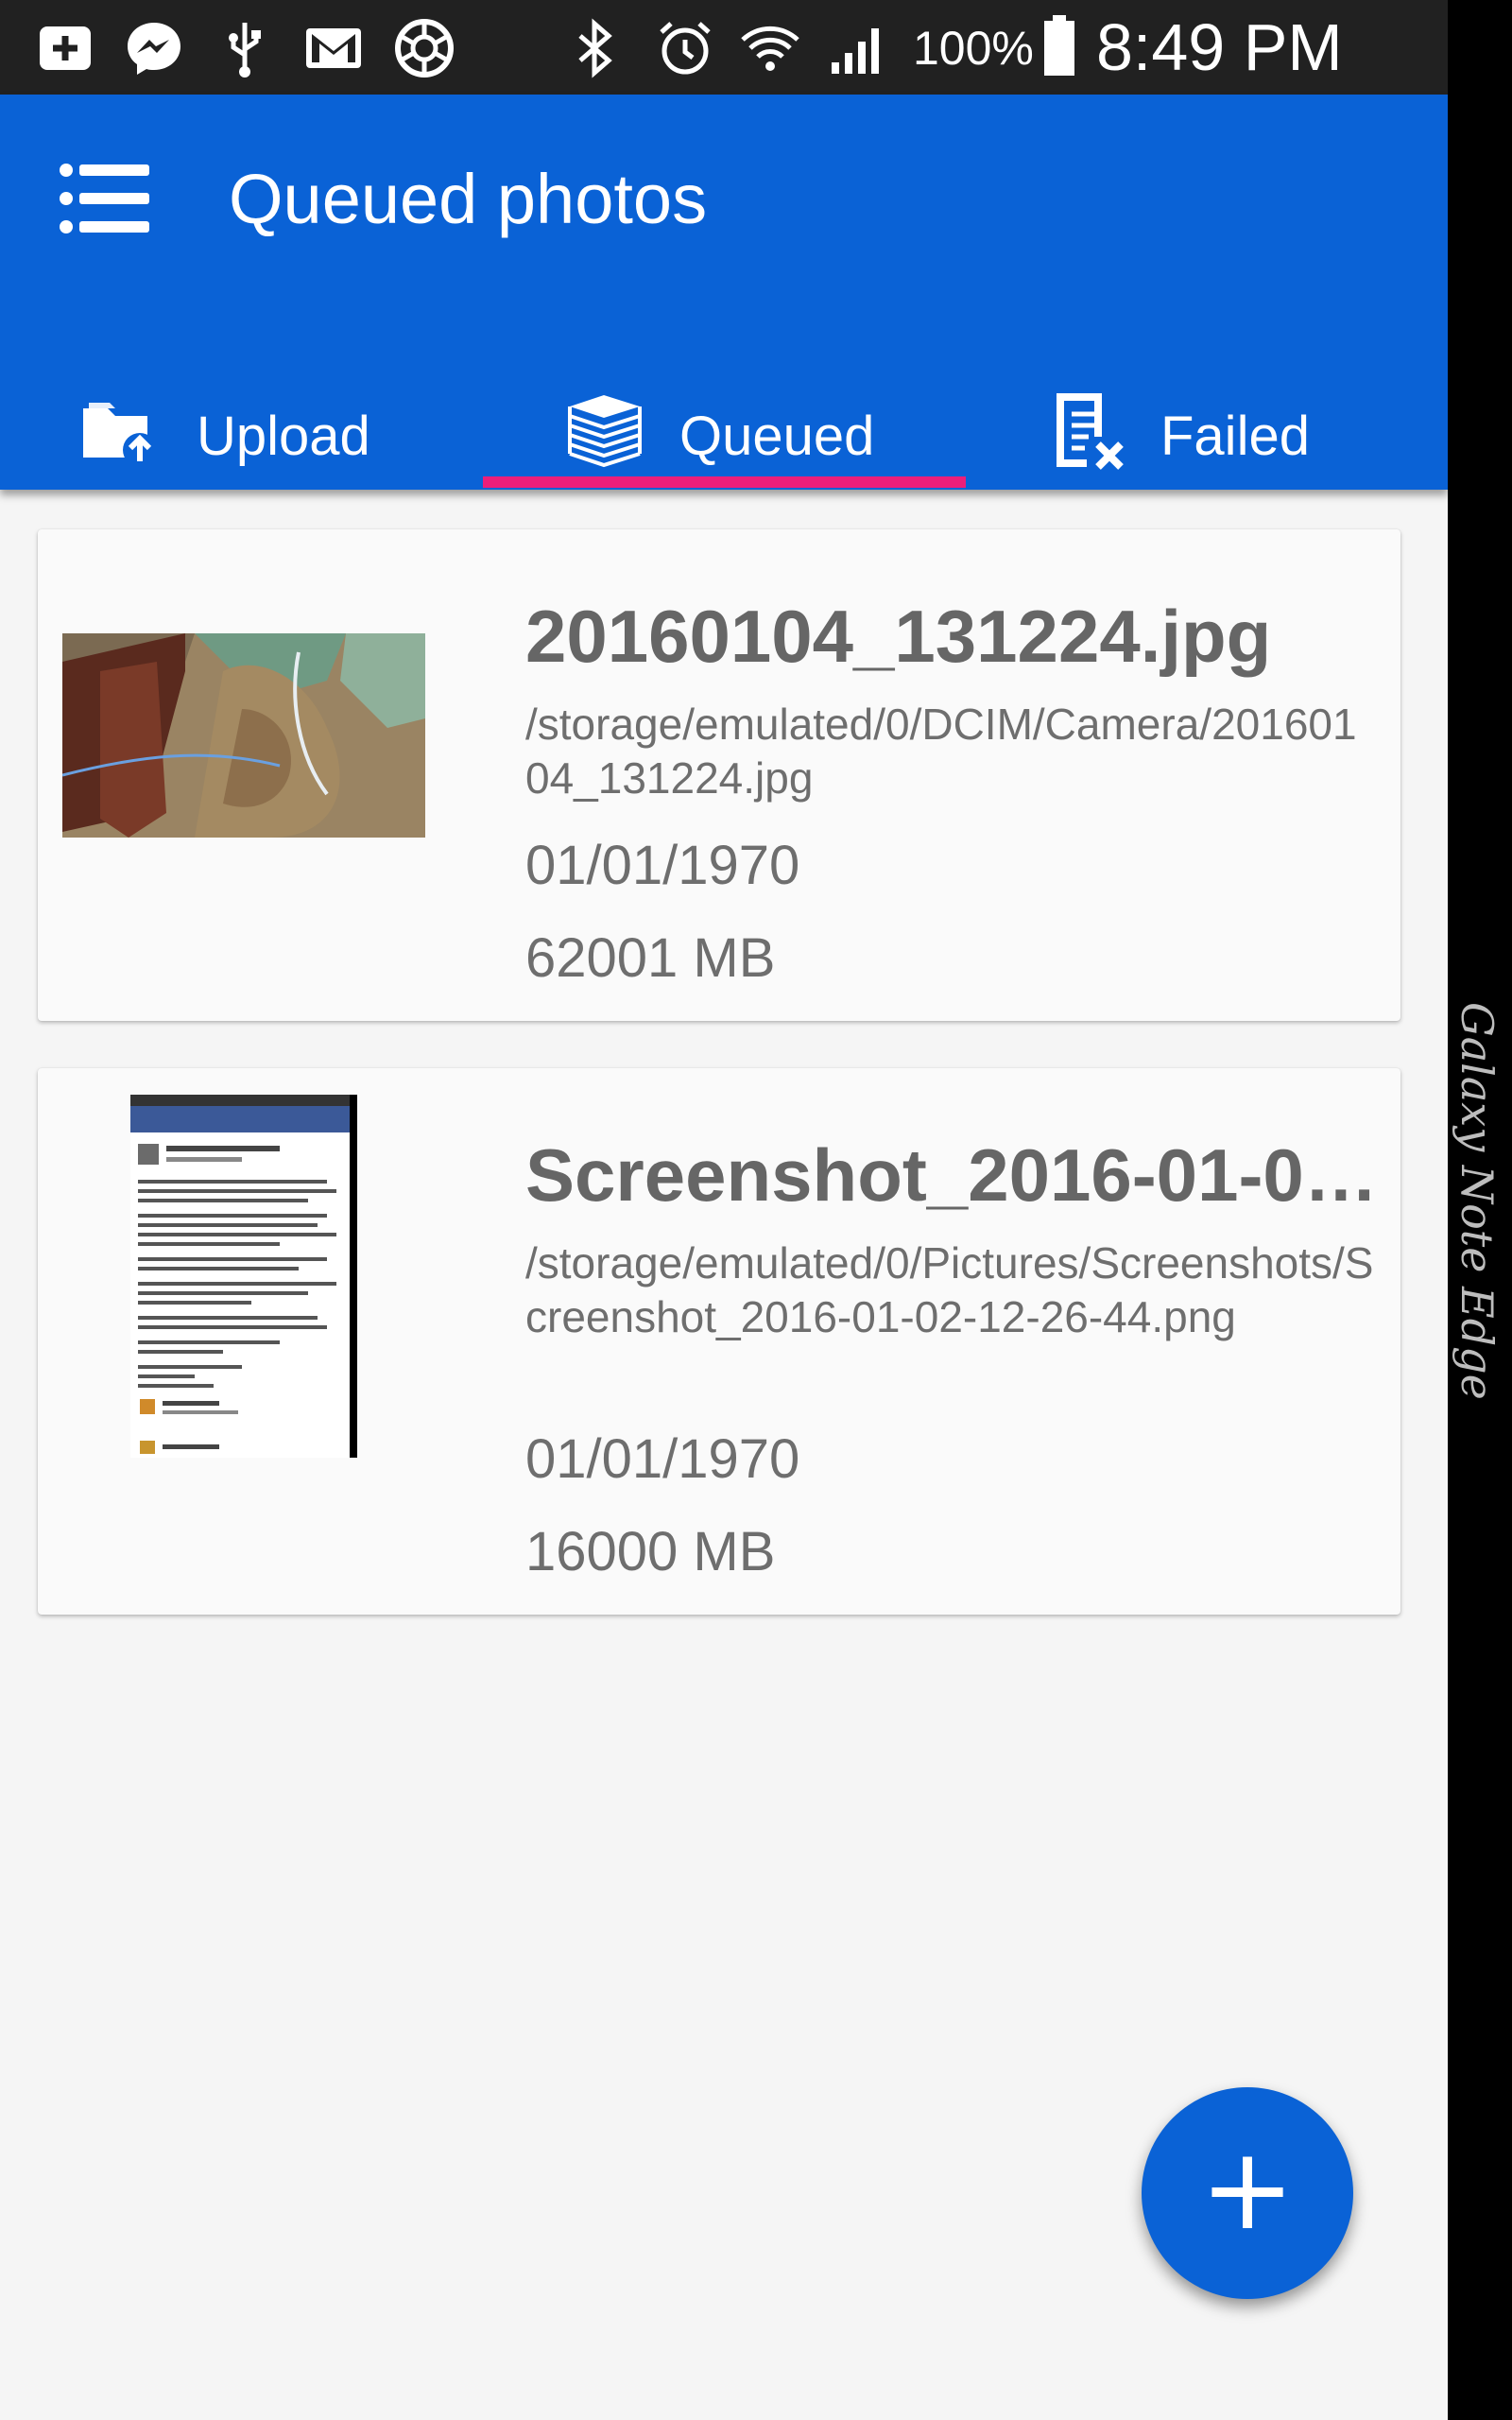 The height and width of the screenshot is (2420, 1512). Describe the element at coordinates (65, 48) in the screenshot. I see `plus-box-icon` at that location.